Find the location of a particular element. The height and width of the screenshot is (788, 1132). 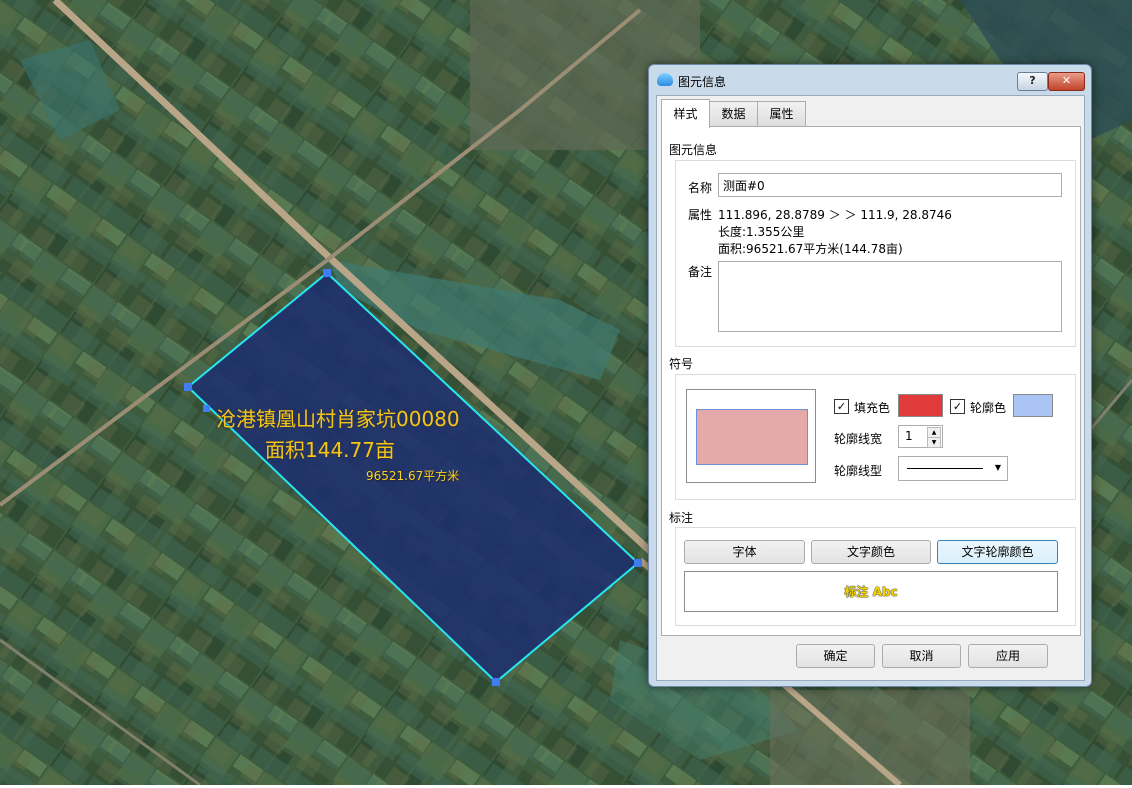

polygon-area-label: 96521.67平方米 is located at coordinates (413, 476).